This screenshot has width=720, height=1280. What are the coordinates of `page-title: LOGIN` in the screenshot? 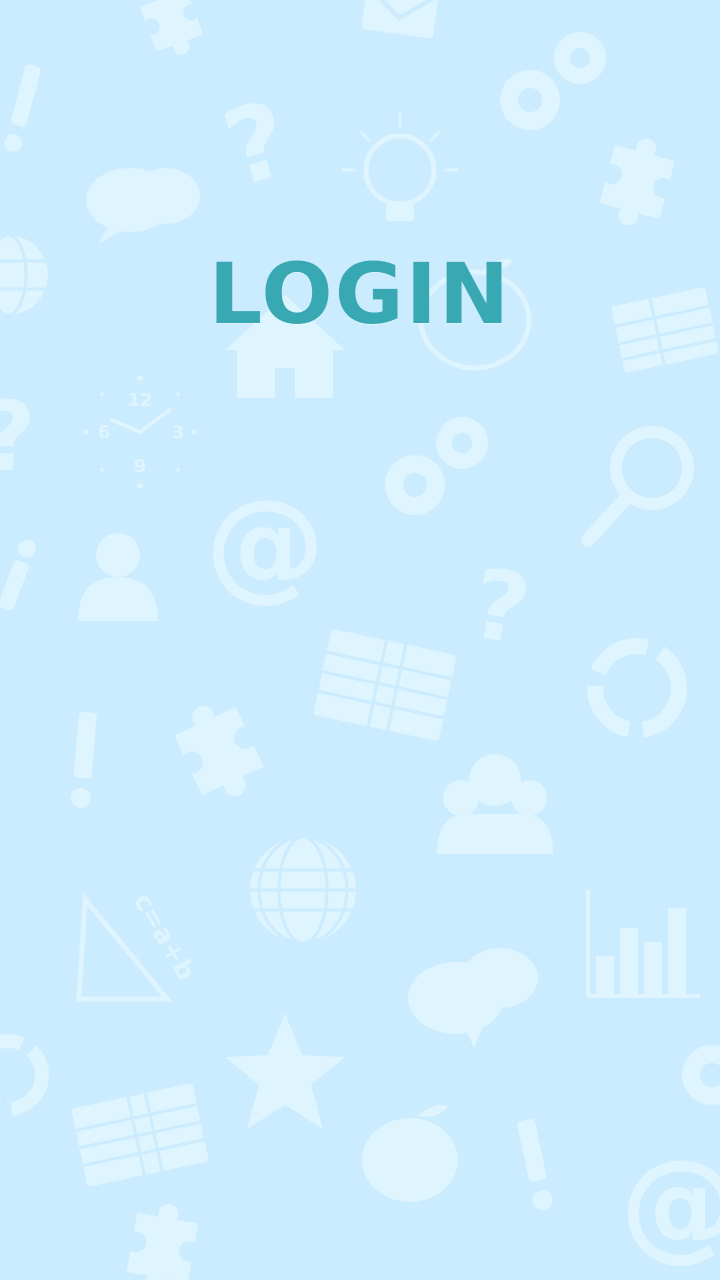 It's located at (360, 294).